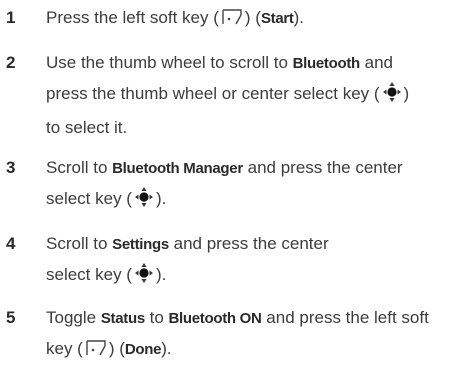  Describe the element at coordinates (345, 317) in the screenshot. I see `text-segment: and press the left soft` at that location.